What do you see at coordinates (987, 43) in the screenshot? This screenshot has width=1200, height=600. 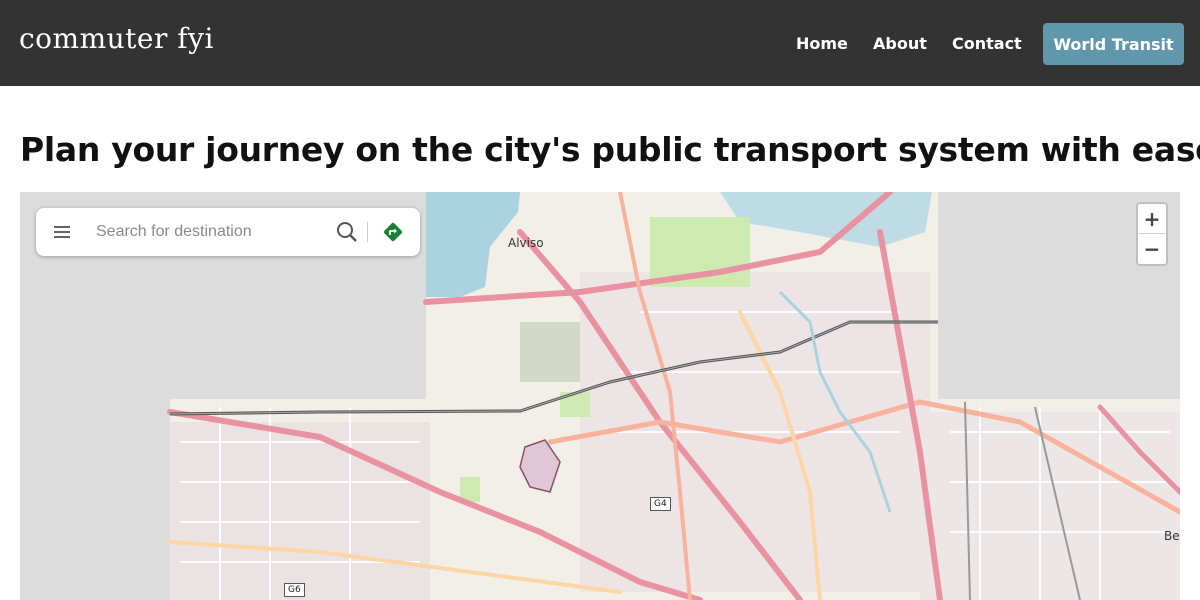 I see `nav-contact-link: Contact` at bounding box center [987, 43].